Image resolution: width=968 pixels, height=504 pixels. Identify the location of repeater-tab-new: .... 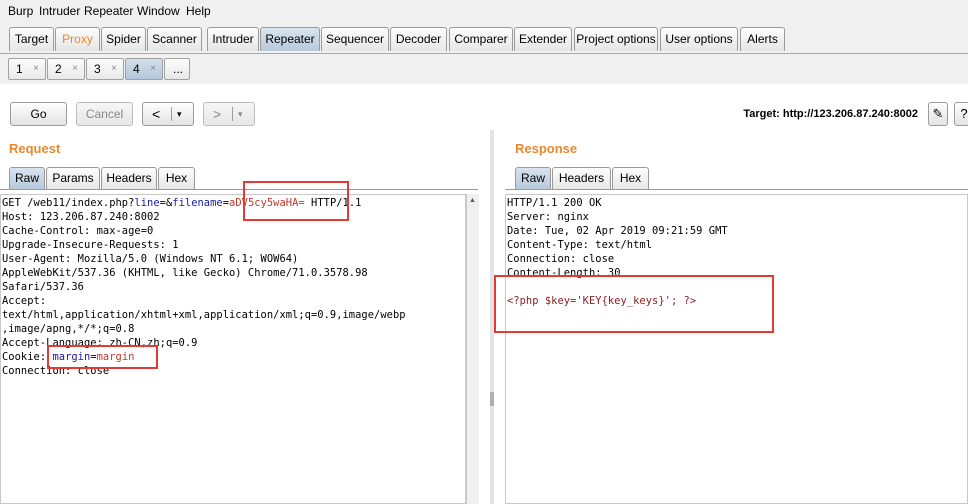
(177, 69).